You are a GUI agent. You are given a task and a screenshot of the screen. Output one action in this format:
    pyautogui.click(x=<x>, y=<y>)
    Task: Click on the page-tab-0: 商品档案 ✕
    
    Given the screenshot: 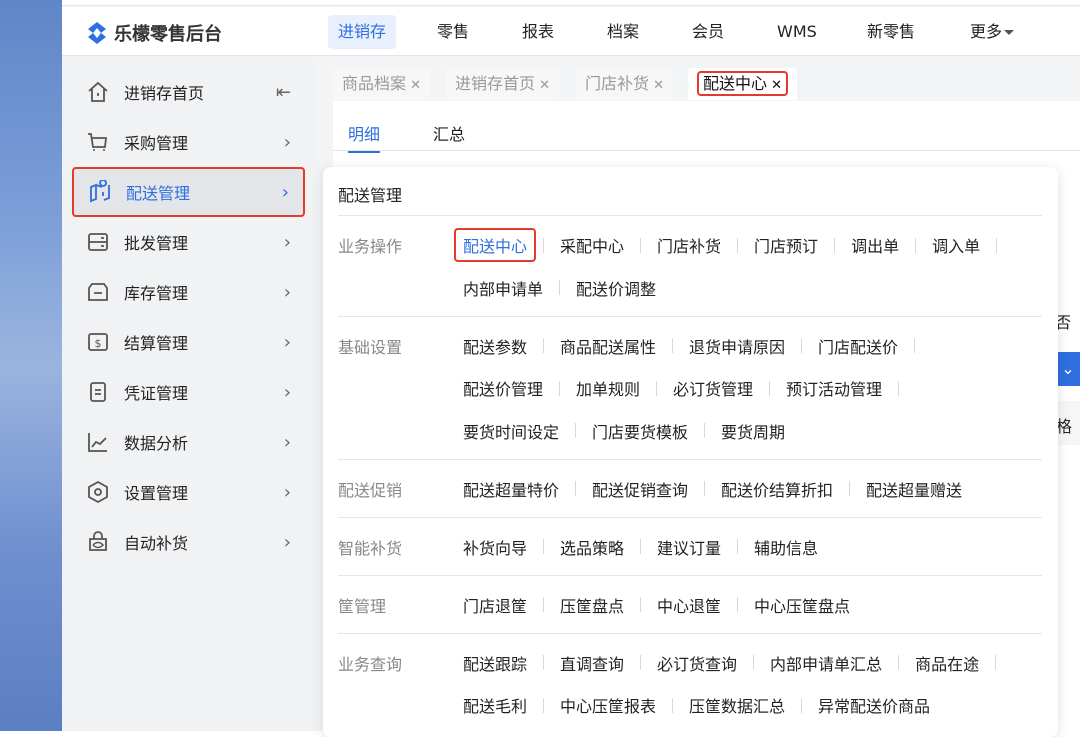 What is the action you would take?
    pyautogui.click(x=382, y=84)
    